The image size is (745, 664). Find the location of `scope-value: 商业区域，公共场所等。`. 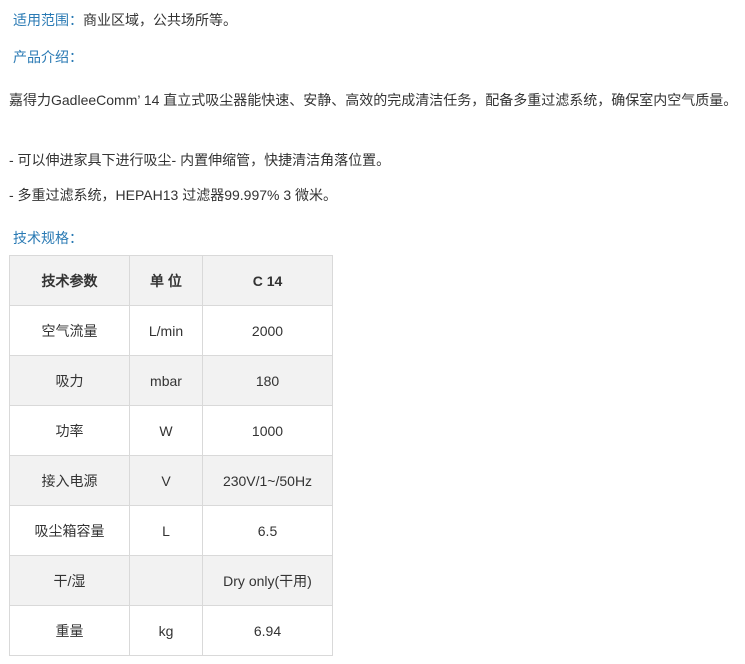

scope-value: 商业区域，公共场所等。 is located at coordinates (160, 20).